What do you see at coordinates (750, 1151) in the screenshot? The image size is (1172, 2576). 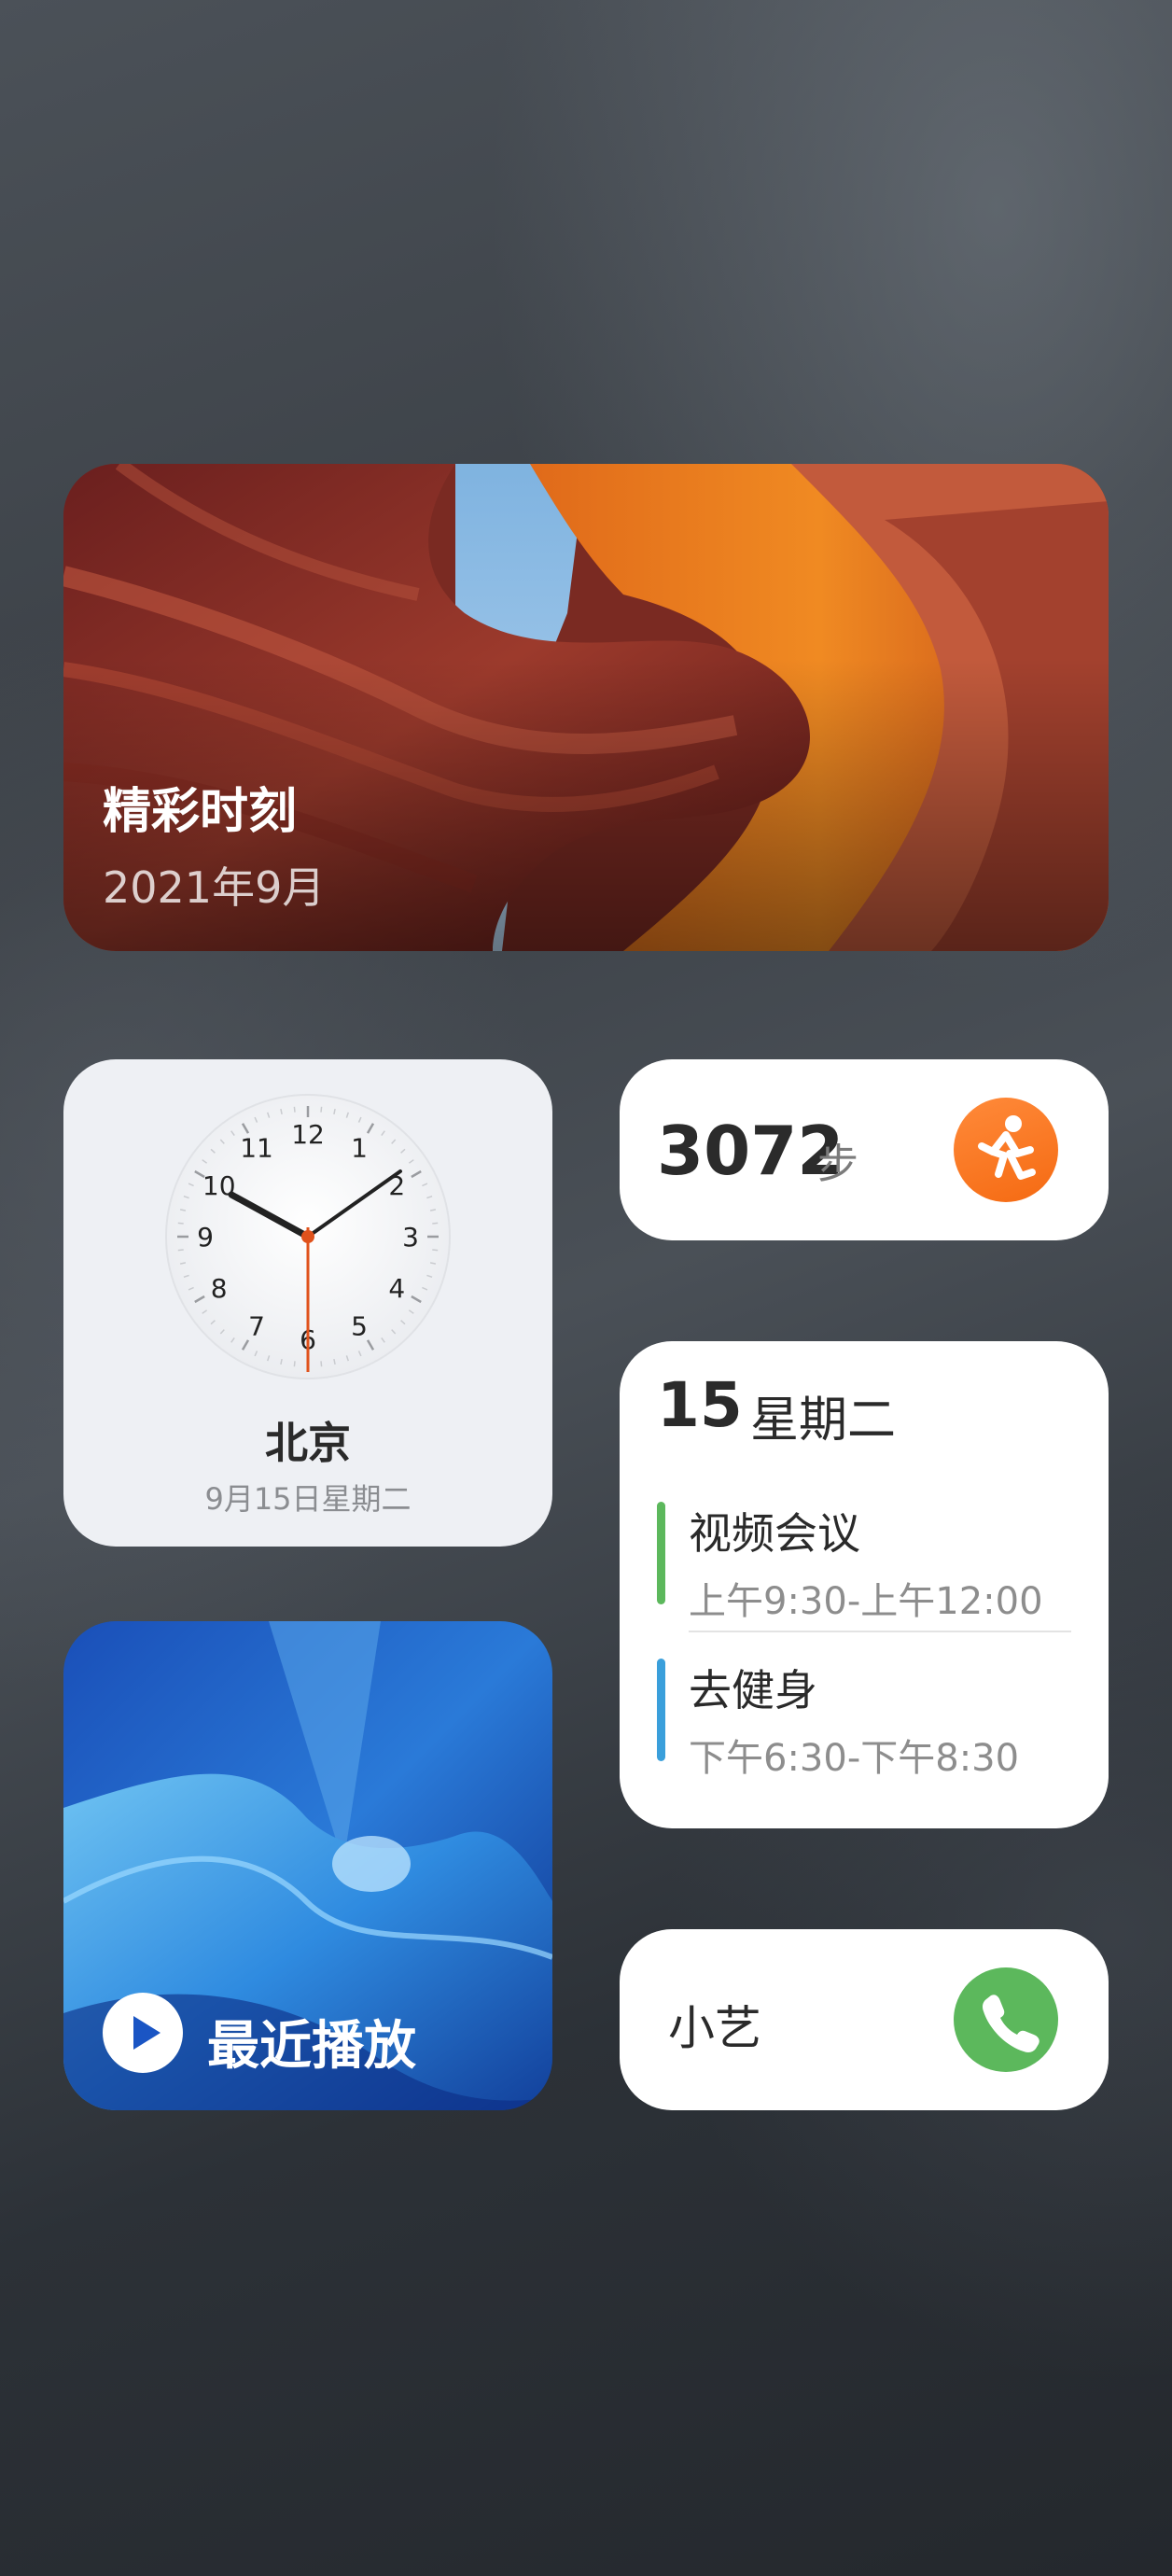 I see `step-count: 3072` at bounding box center [750, 1151].